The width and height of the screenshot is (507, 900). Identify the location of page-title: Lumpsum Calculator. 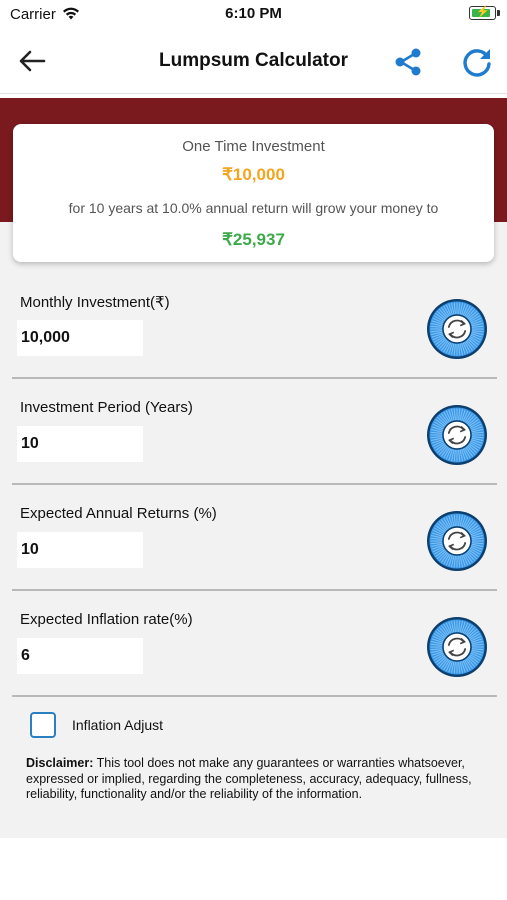
(253, 60).